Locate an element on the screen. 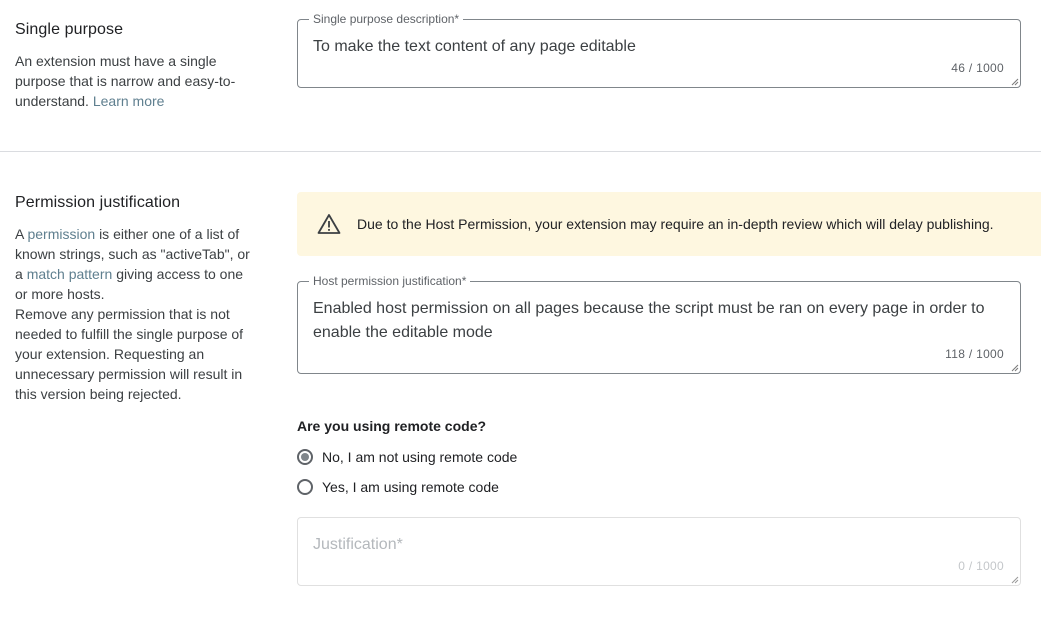  radio-label-no: No, I am not using remote code is located at coordinates (420, 457).